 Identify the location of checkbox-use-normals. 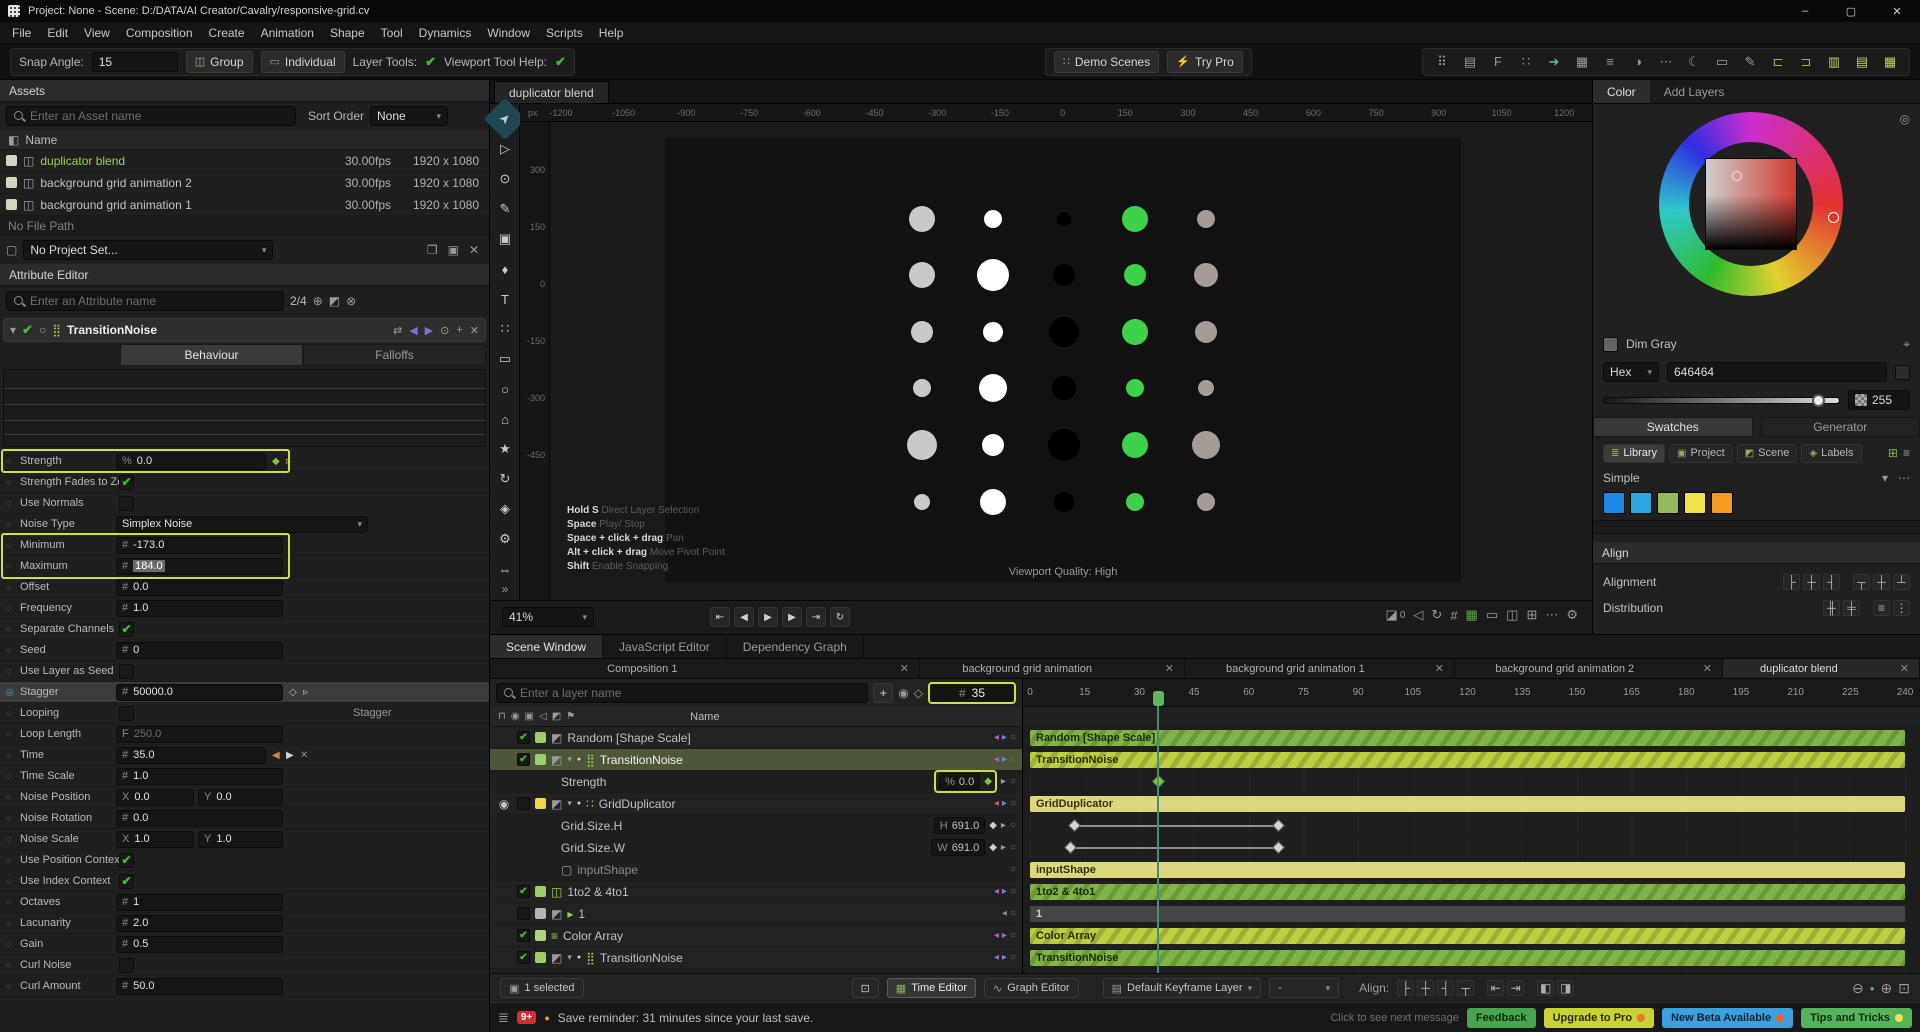
(126, 503).